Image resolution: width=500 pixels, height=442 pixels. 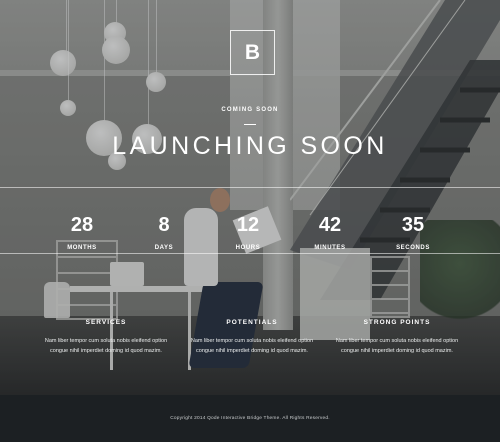 I want to click on countdown-label: SECONDS, so click(x=413, y=248).